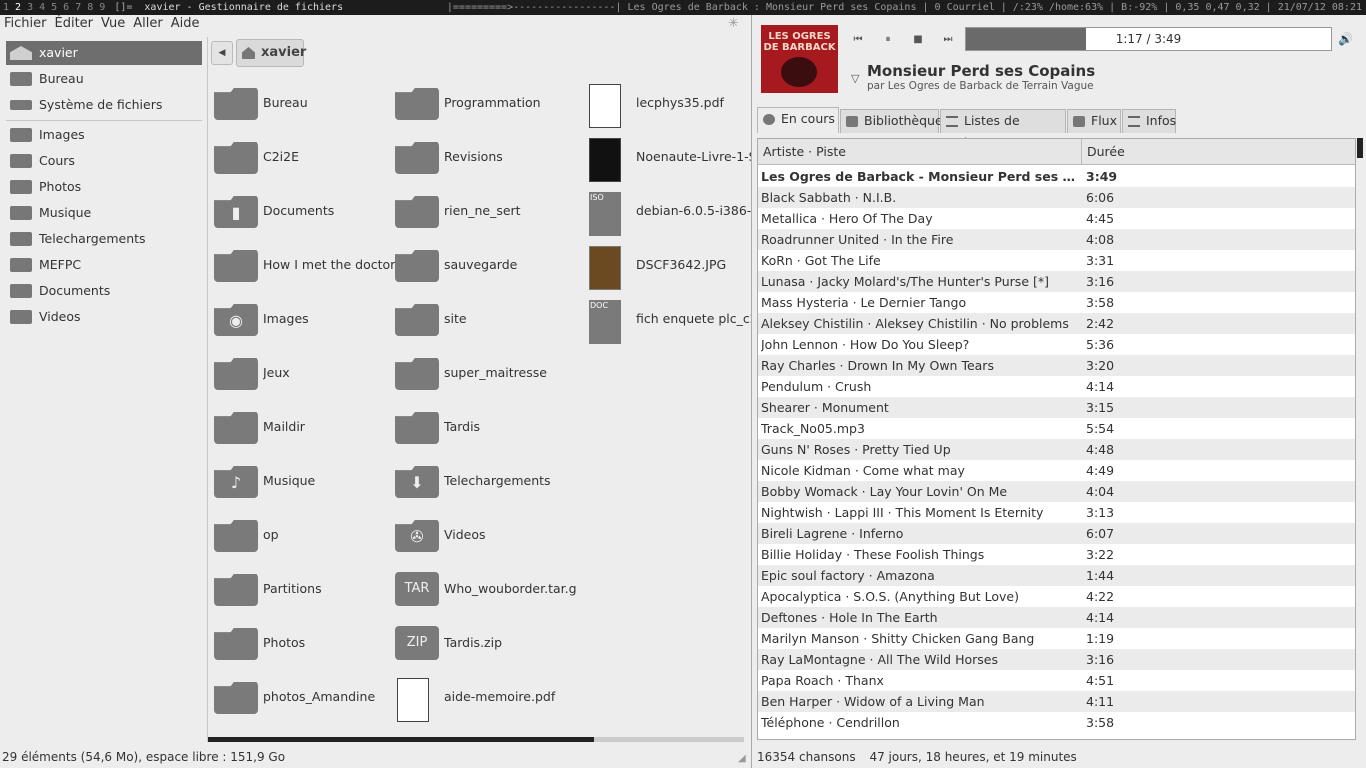  Describe the element at coordinates (486, 159) in the screenshot. I see `file-item: Revisions` at that location.